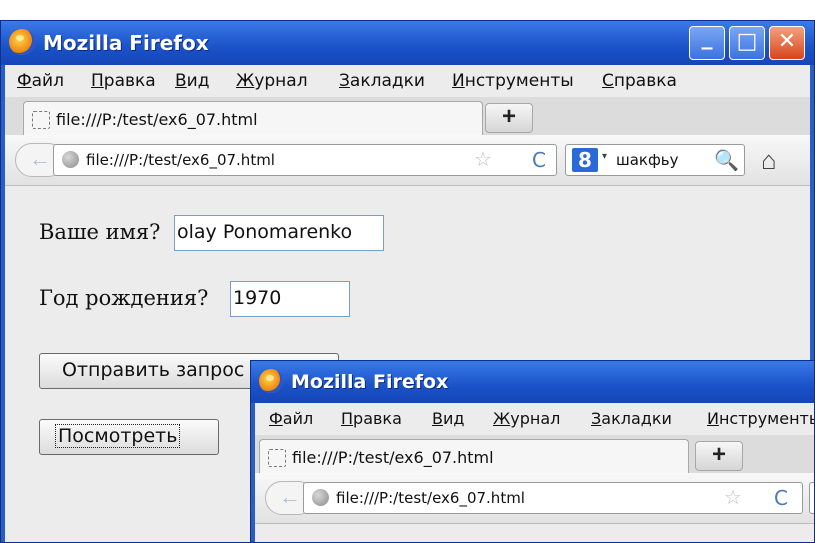 The image size is (815, 543). What do you see at coordinates (639, 81) in the screenshot?
I see `menu-help: Справка` at bounding box center [639, 81].